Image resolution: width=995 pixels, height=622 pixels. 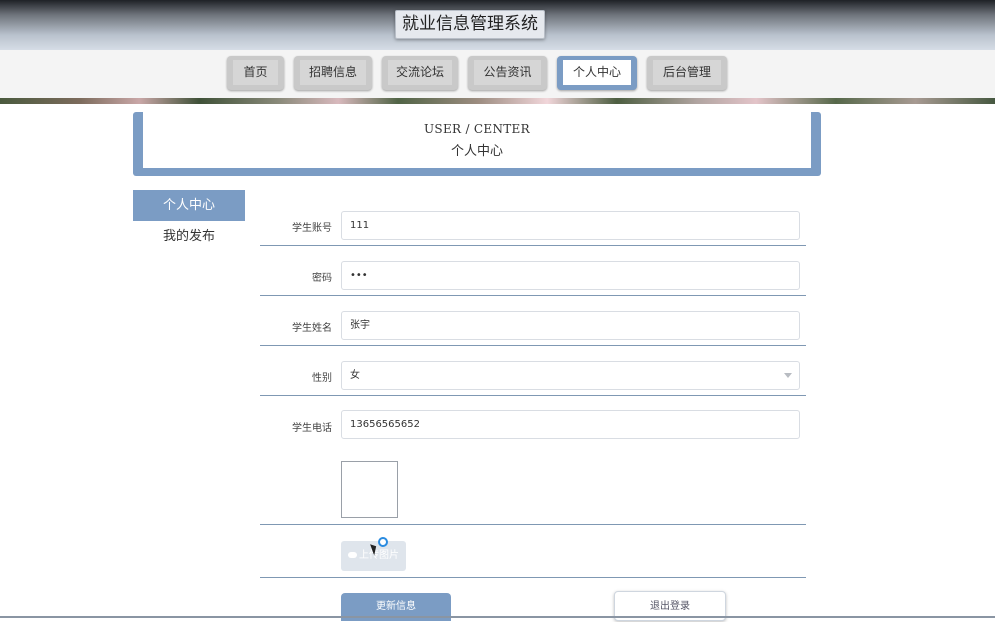 I want to click on nav-admin: 后台管理, so click(x=687, y=73).